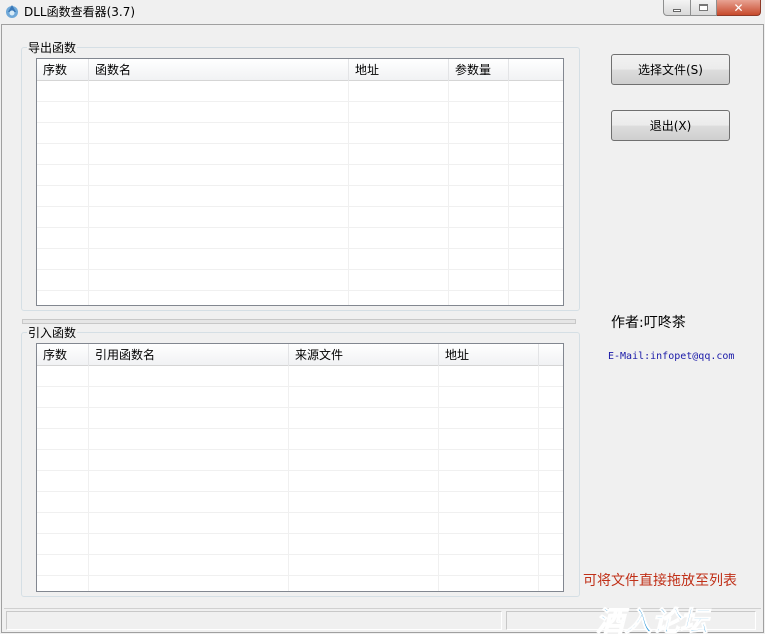 This screenshot has width=765, height=634. I want to click on select-file-button: 选择文件(S), so click(670, 69).